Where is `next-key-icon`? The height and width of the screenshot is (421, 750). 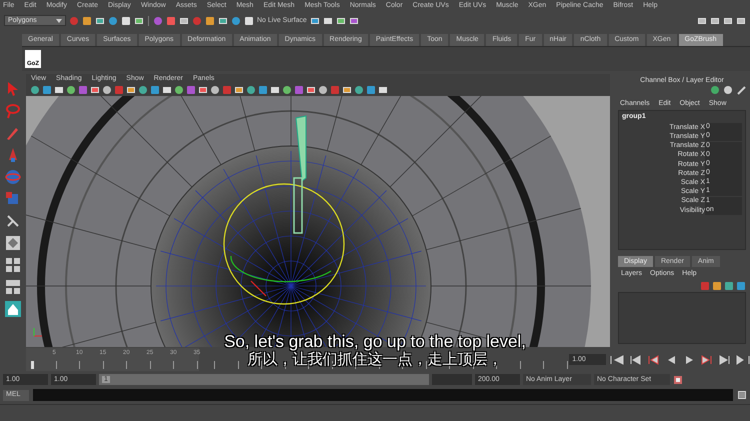
next-key-icon is located at coordinates (707, 360).